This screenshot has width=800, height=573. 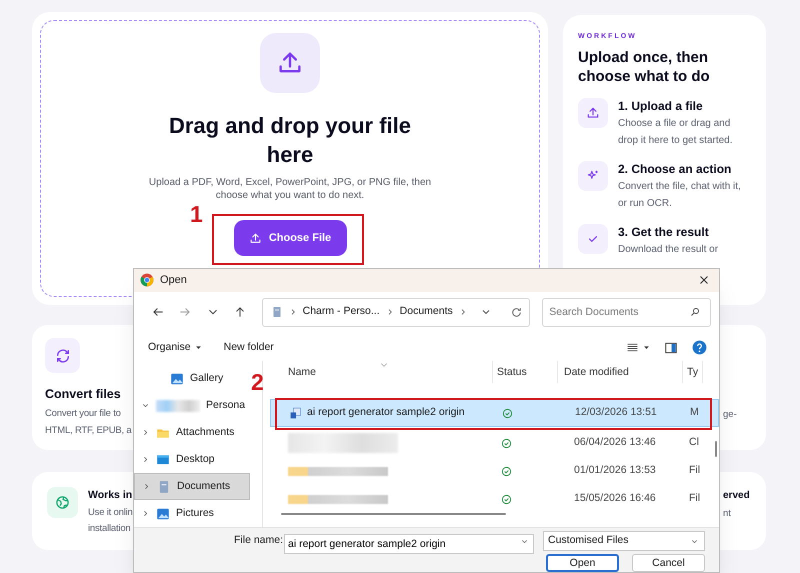 I want to click on organise-menu-button: Organise, so click(x=175, y=348).